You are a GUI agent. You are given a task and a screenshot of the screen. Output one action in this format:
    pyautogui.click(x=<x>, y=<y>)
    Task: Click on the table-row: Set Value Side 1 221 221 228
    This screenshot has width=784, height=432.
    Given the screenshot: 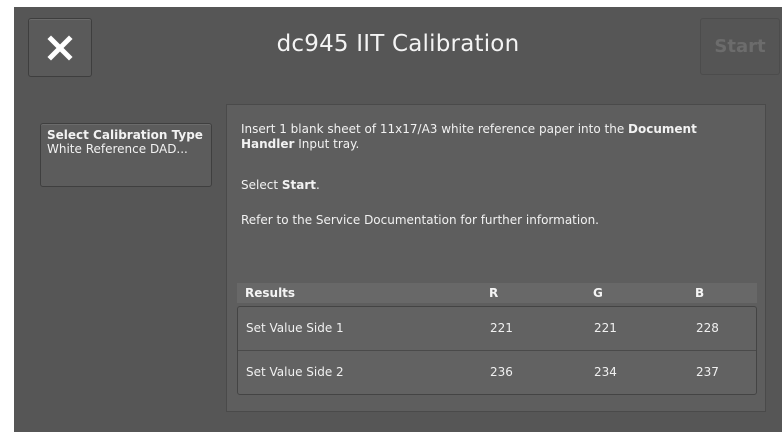 What is the action you would take?
    pyautogui.click(x=497, y=329)
    